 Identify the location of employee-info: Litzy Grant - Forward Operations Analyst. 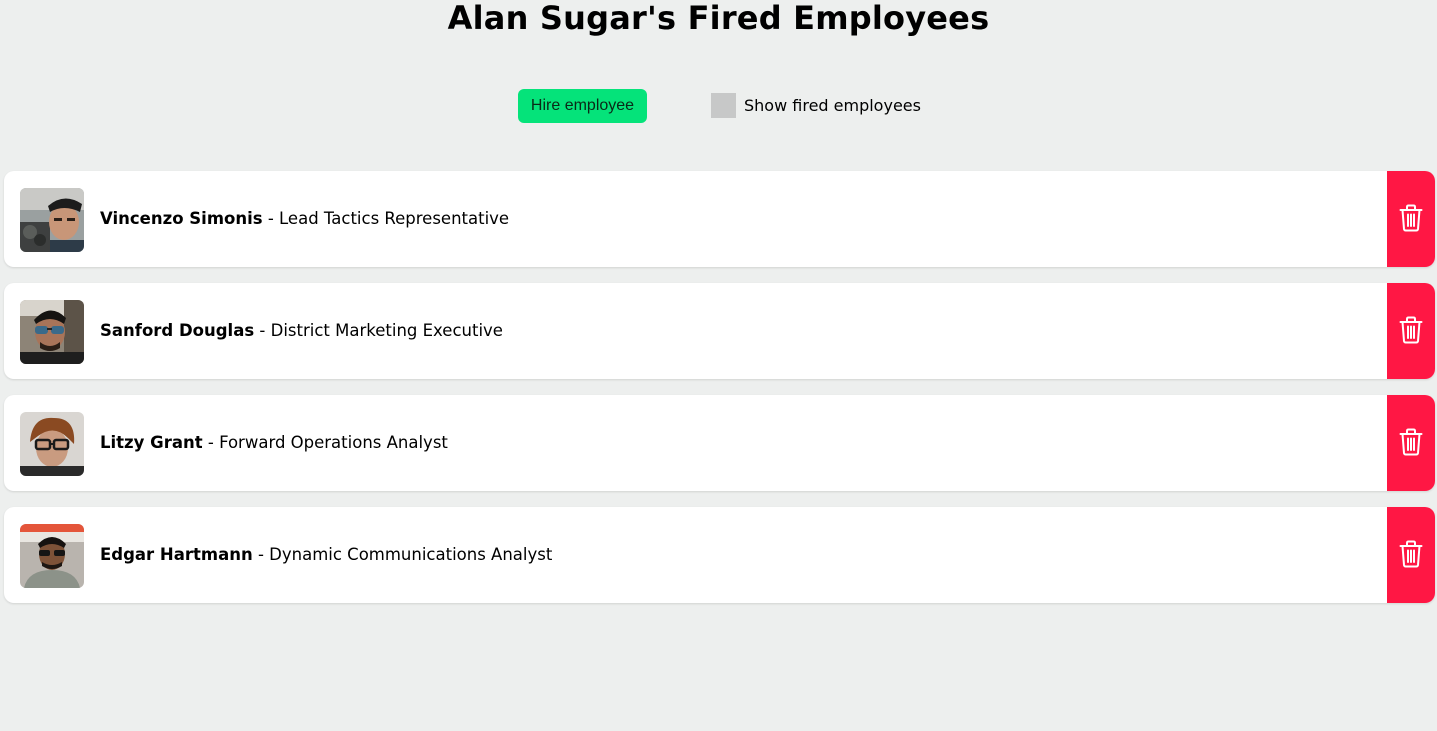
(274, 443).